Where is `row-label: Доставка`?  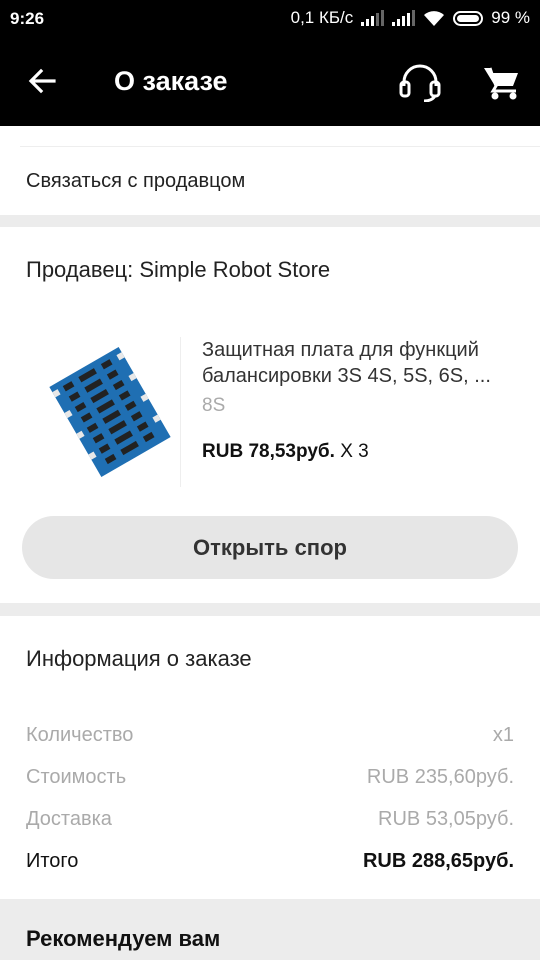
row-label: Доставка is located at coordinates (69, 819).